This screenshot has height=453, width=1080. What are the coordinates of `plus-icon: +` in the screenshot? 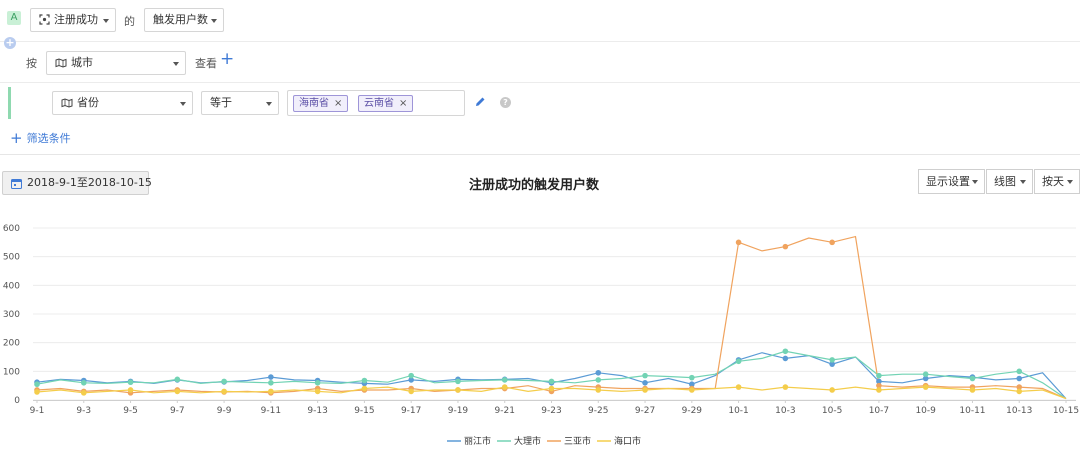 It's located at (16, 138).